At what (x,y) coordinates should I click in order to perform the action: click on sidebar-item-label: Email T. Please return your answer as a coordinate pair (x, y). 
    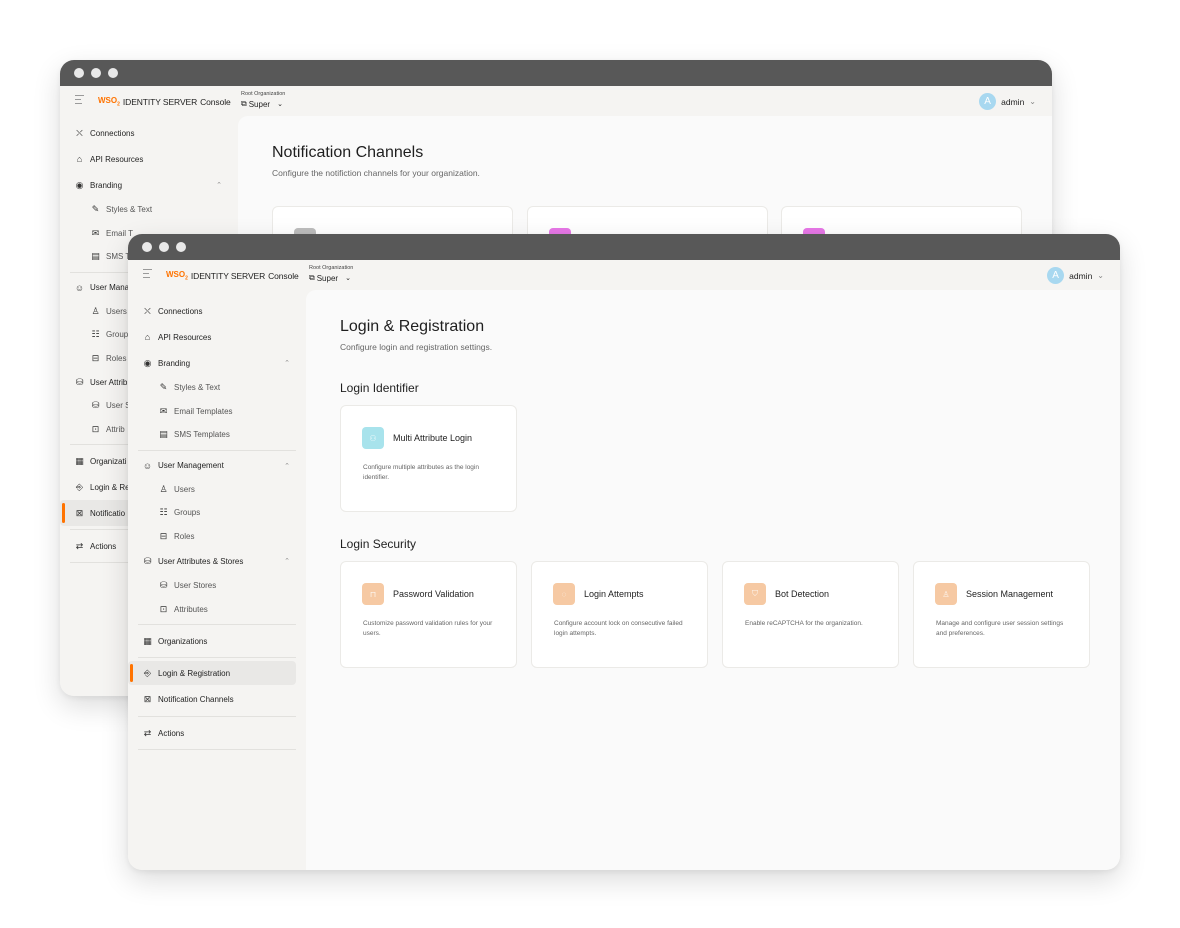
    Looking at the image, I should click on (119, 233).